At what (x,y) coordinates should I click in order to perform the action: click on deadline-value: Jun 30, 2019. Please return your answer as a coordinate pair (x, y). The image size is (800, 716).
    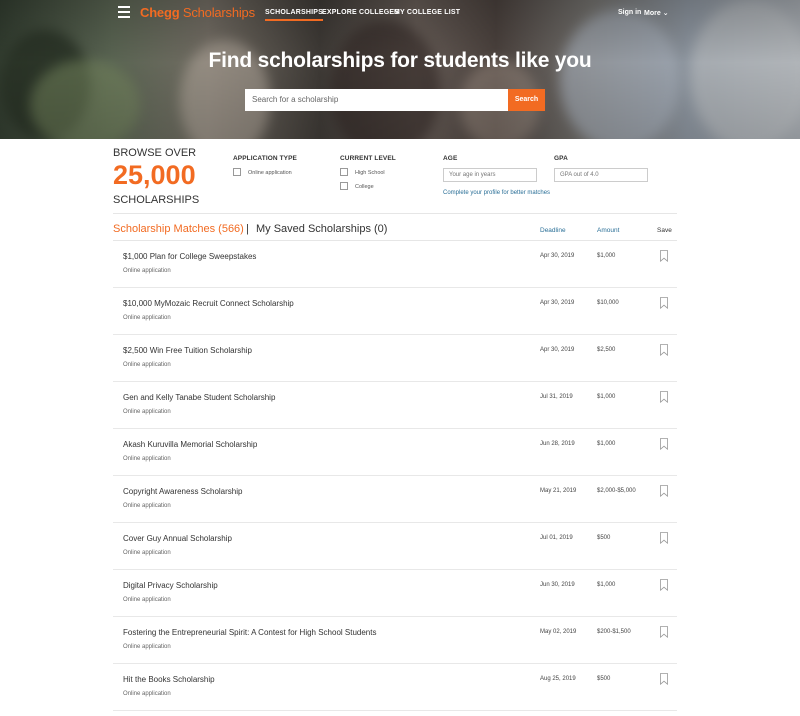
    Looking at the image, I should click on (557, 585).